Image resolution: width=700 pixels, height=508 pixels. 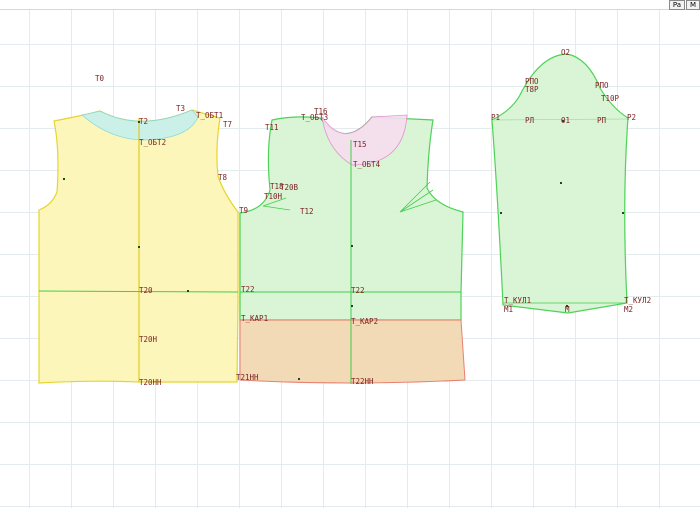 What do you see at coordinates (565, 52) in the screenshot?
I see `label-o2: О2` at bounding box center [565, 52].